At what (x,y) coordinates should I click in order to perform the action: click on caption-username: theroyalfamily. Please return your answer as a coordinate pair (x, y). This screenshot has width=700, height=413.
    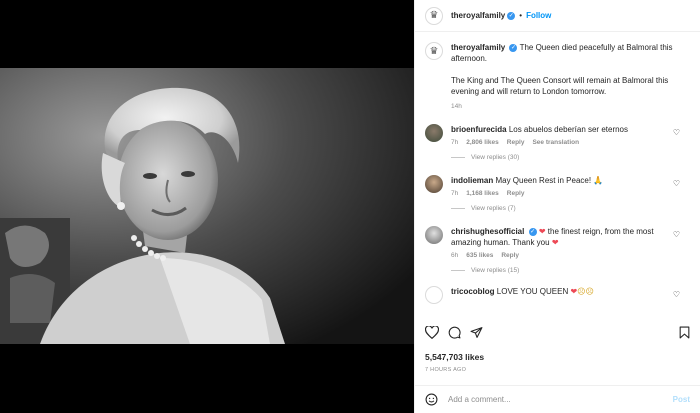
    Looking at the image, I should click on (478, 47).